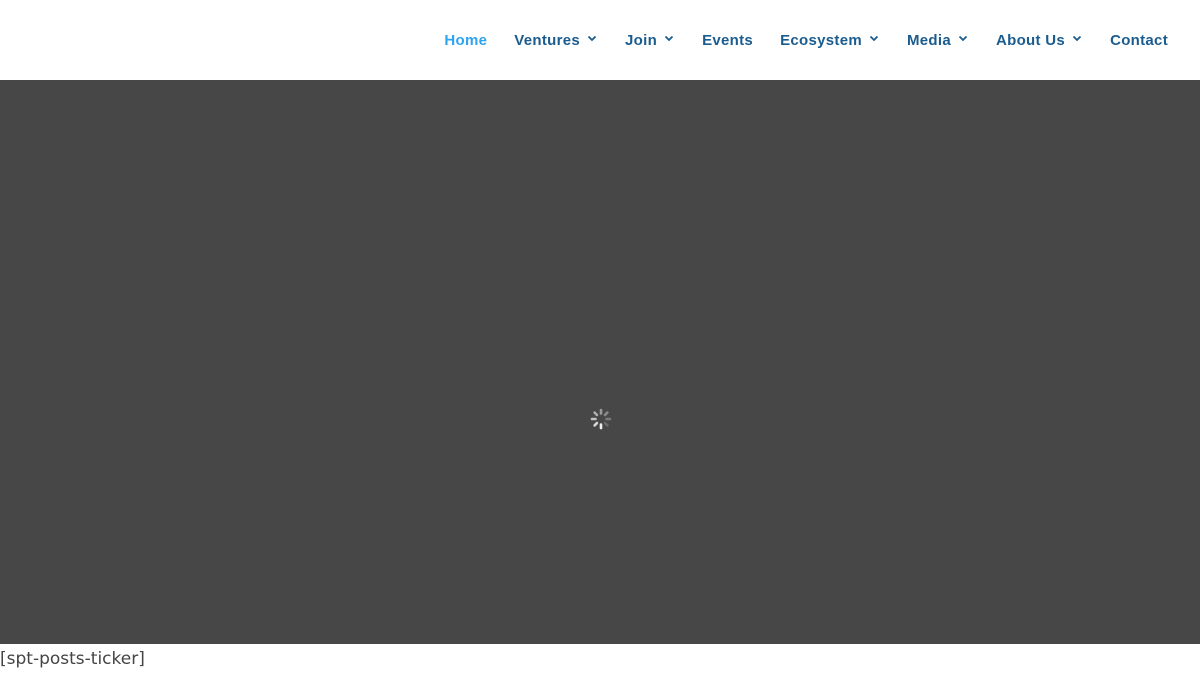  I want to click on nav-label-home: Home, so click(466, 40).